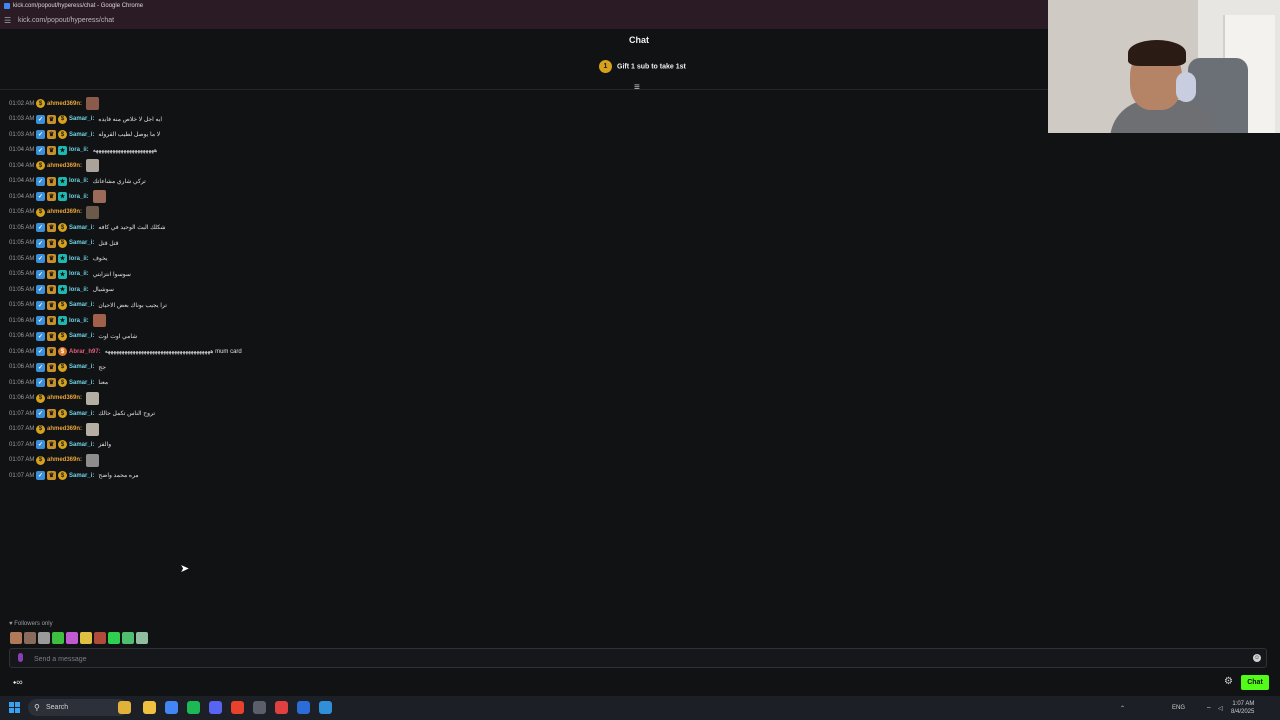  What do you see at coordinates (634, 659) in the screenshot?
I see `chat-message-input` at bounding box center [634, 659].